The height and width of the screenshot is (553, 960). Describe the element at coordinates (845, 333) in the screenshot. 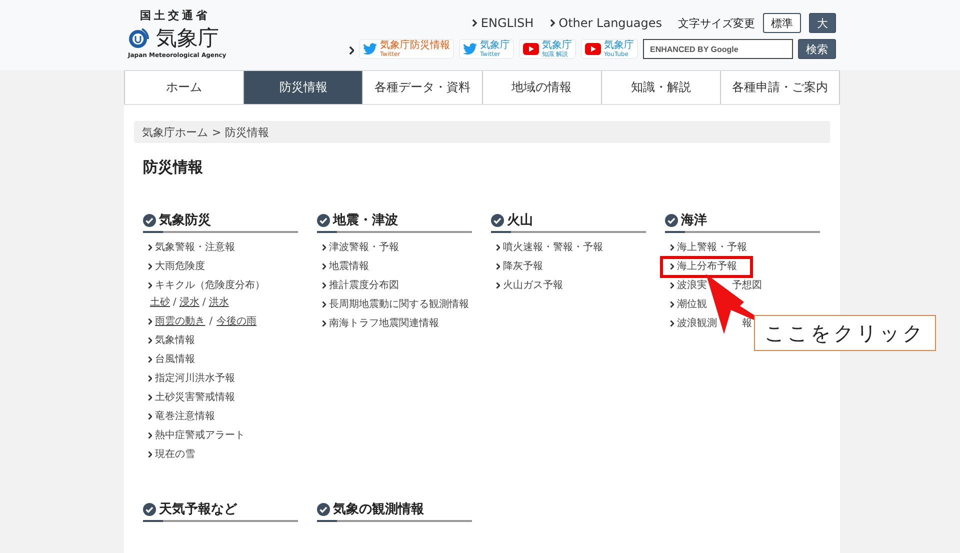

I see `callout-note: ここをクリック` at that location.